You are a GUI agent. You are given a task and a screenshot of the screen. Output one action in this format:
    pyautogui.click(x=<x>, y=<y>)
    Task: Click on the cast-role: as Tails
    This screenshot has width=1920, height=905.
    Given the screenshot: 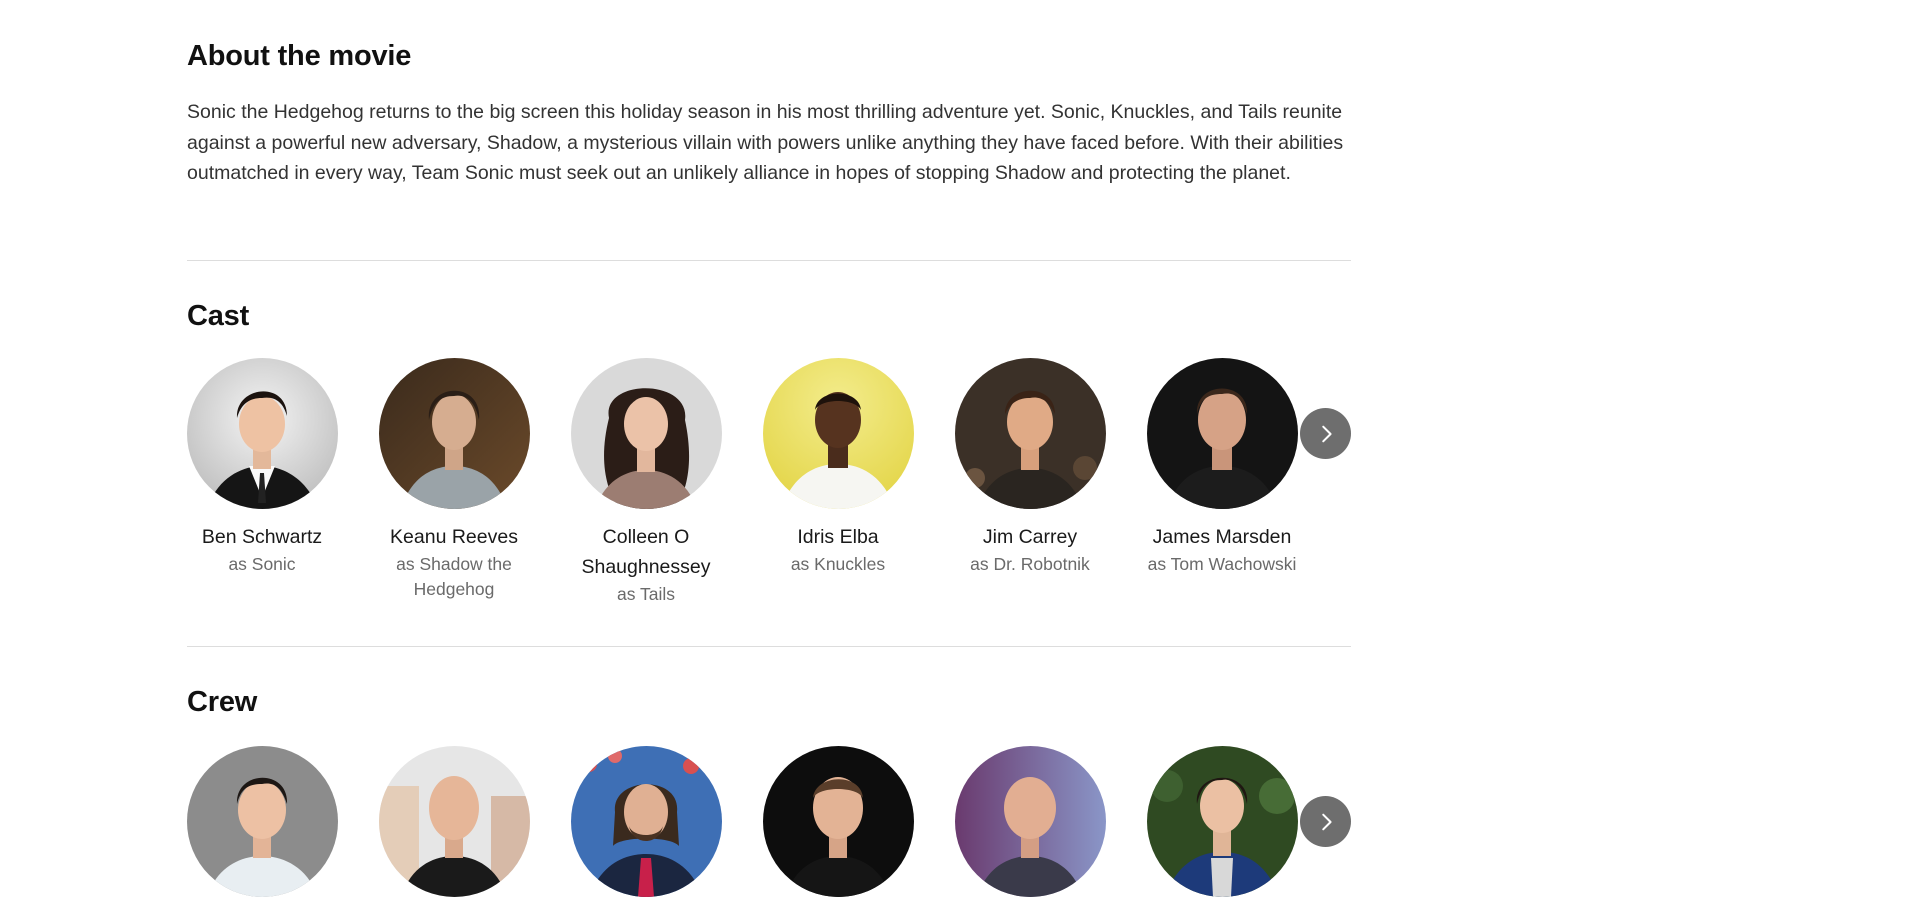 What is the action you would take?
    pyautogui.click(x=646, y=594)
    